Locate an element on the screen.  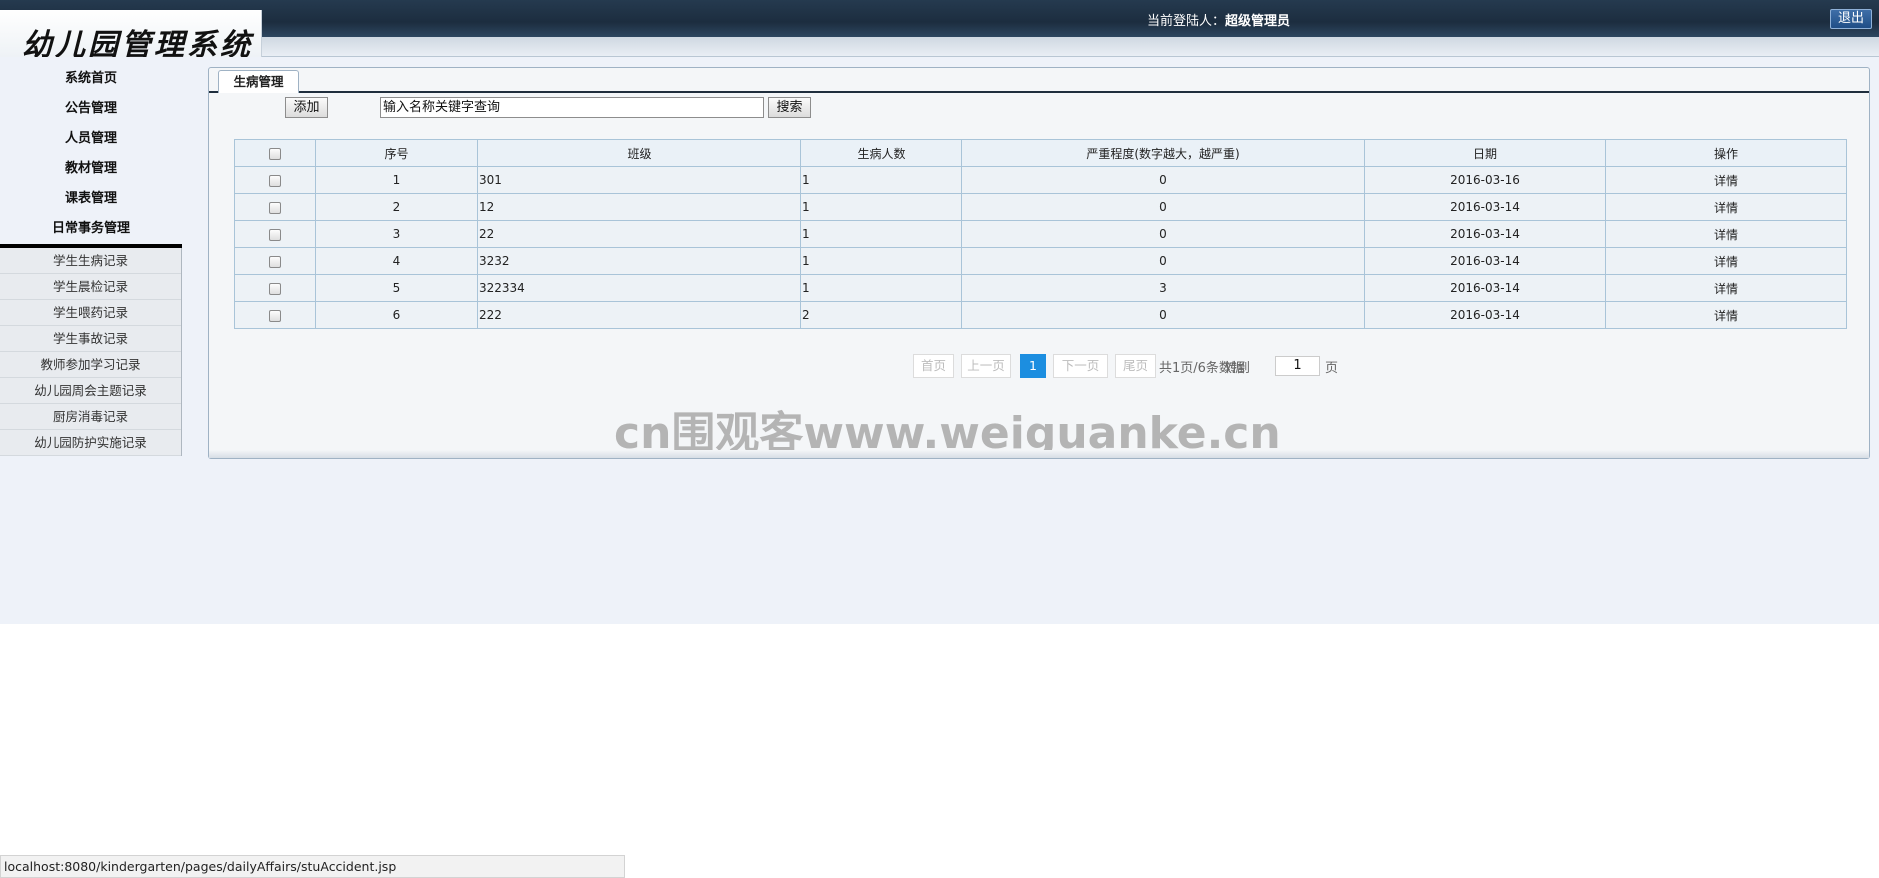
header-seq: 序号 is located at coordinates (396, 153).